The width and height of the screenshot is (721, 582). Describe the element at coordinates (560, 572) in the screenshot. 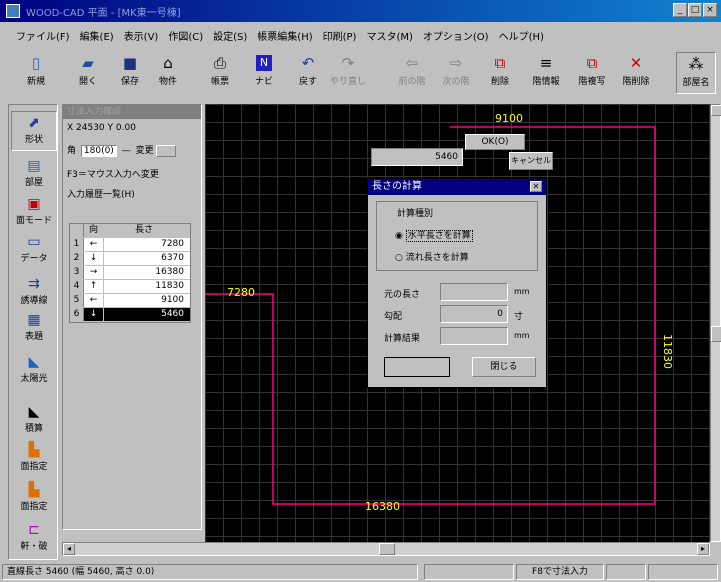

I see `status-mode: F8で寸法入力` at that location.